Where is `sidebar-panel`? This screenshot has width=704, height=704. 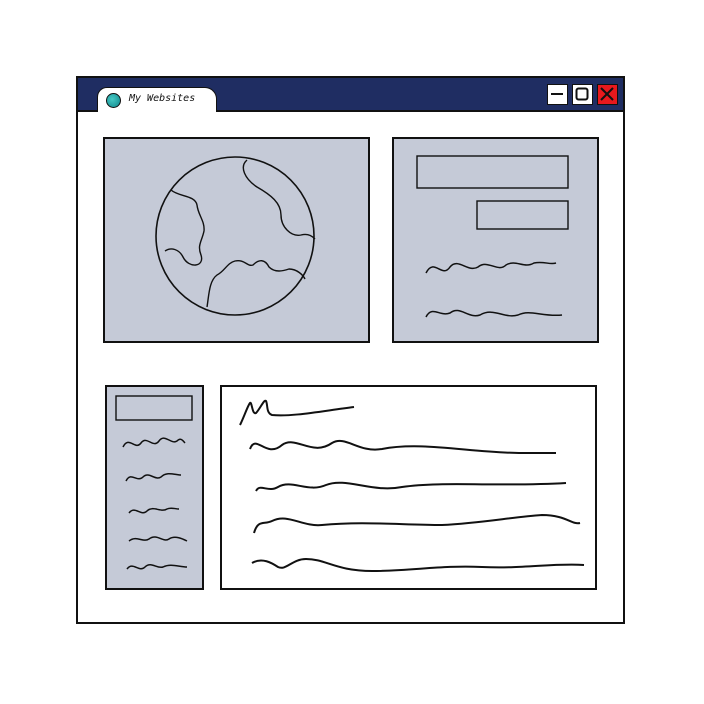 sidebar-panel is located at coordinates (154, 487).